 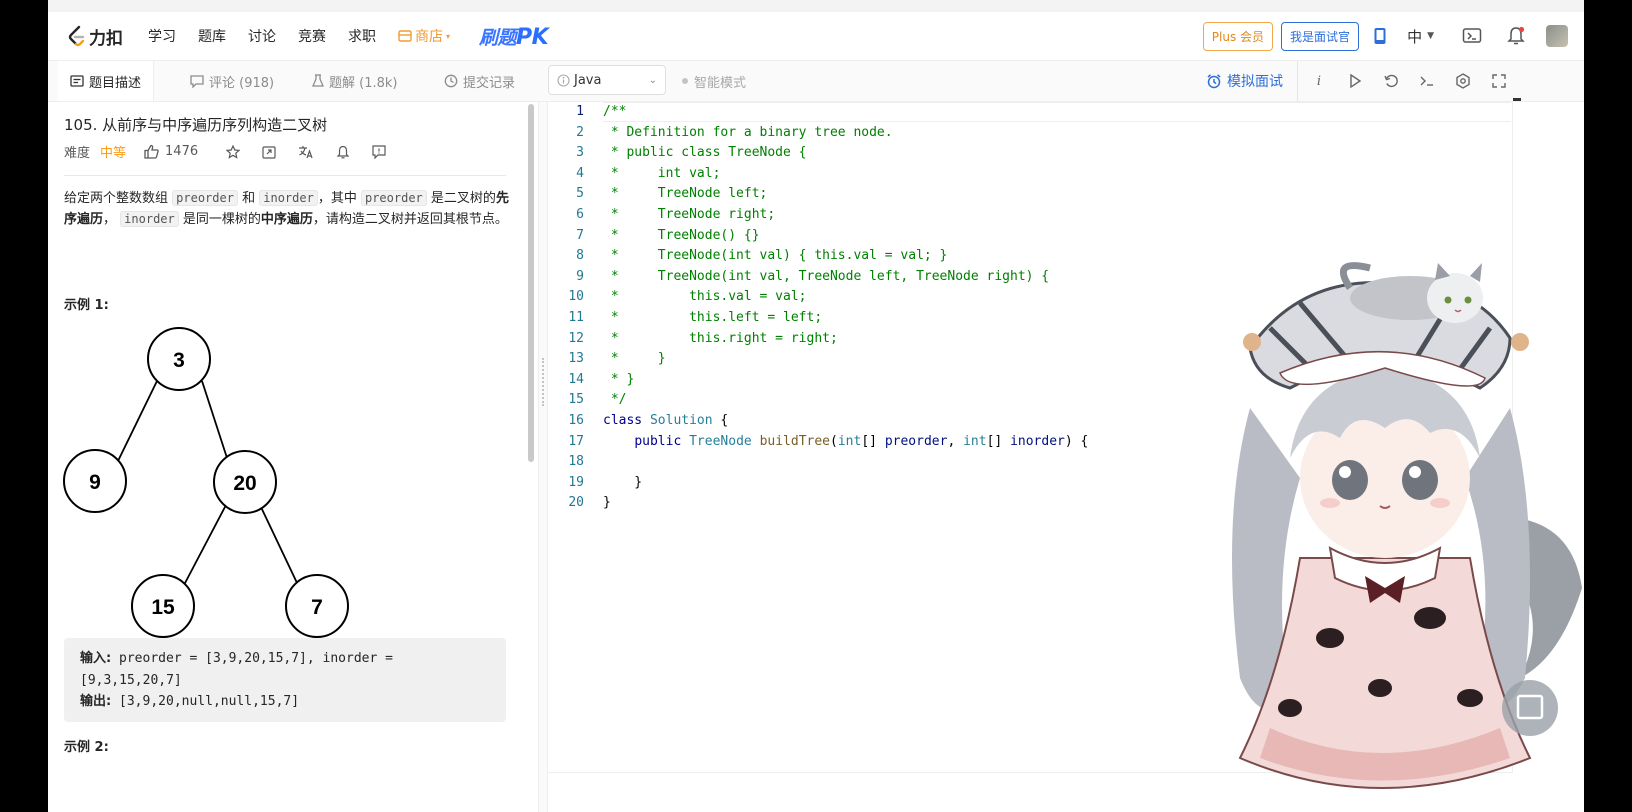 What do you see at coordinates (77, 153) in the screenshot?
I see `difficulty-label: 难度` at bounding box center [77, 153].